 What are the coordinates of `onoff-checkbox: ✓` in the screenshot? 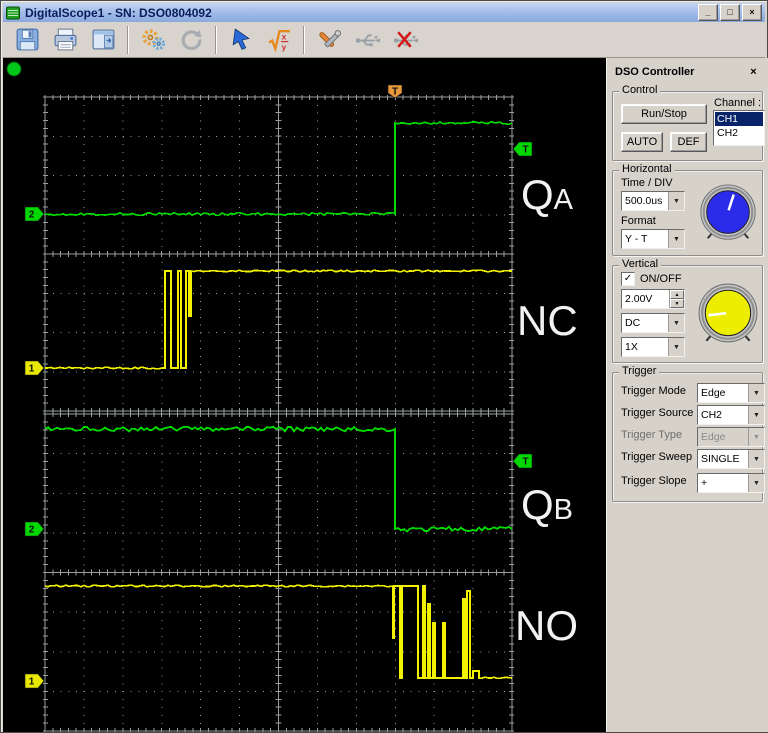 It's located at (628, 279).